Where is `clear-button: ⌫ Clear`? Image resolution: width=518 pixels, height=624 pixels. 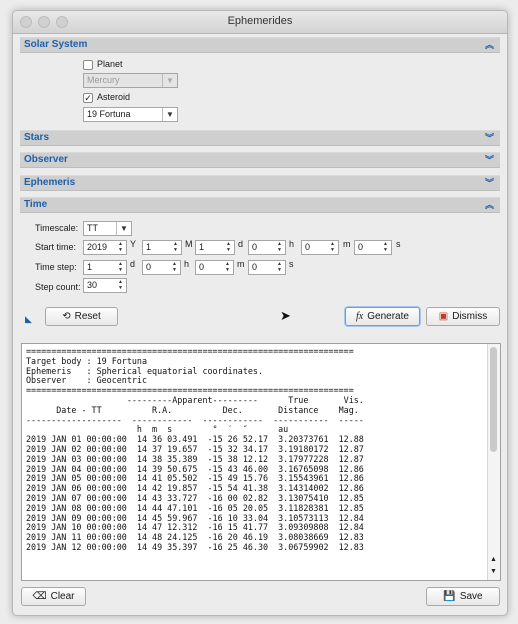
clear-button: ⌫ Clear is located at coordinates (53, 596).